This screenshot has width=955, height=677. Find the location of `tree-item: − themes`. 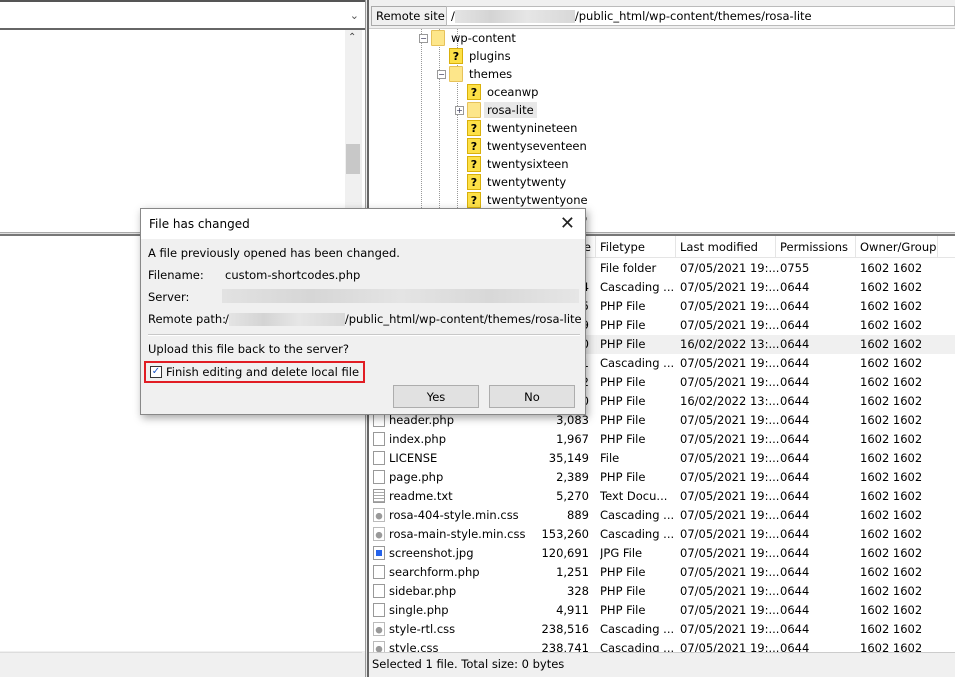

tree-item: − themes is located at coordinates (476, 74).